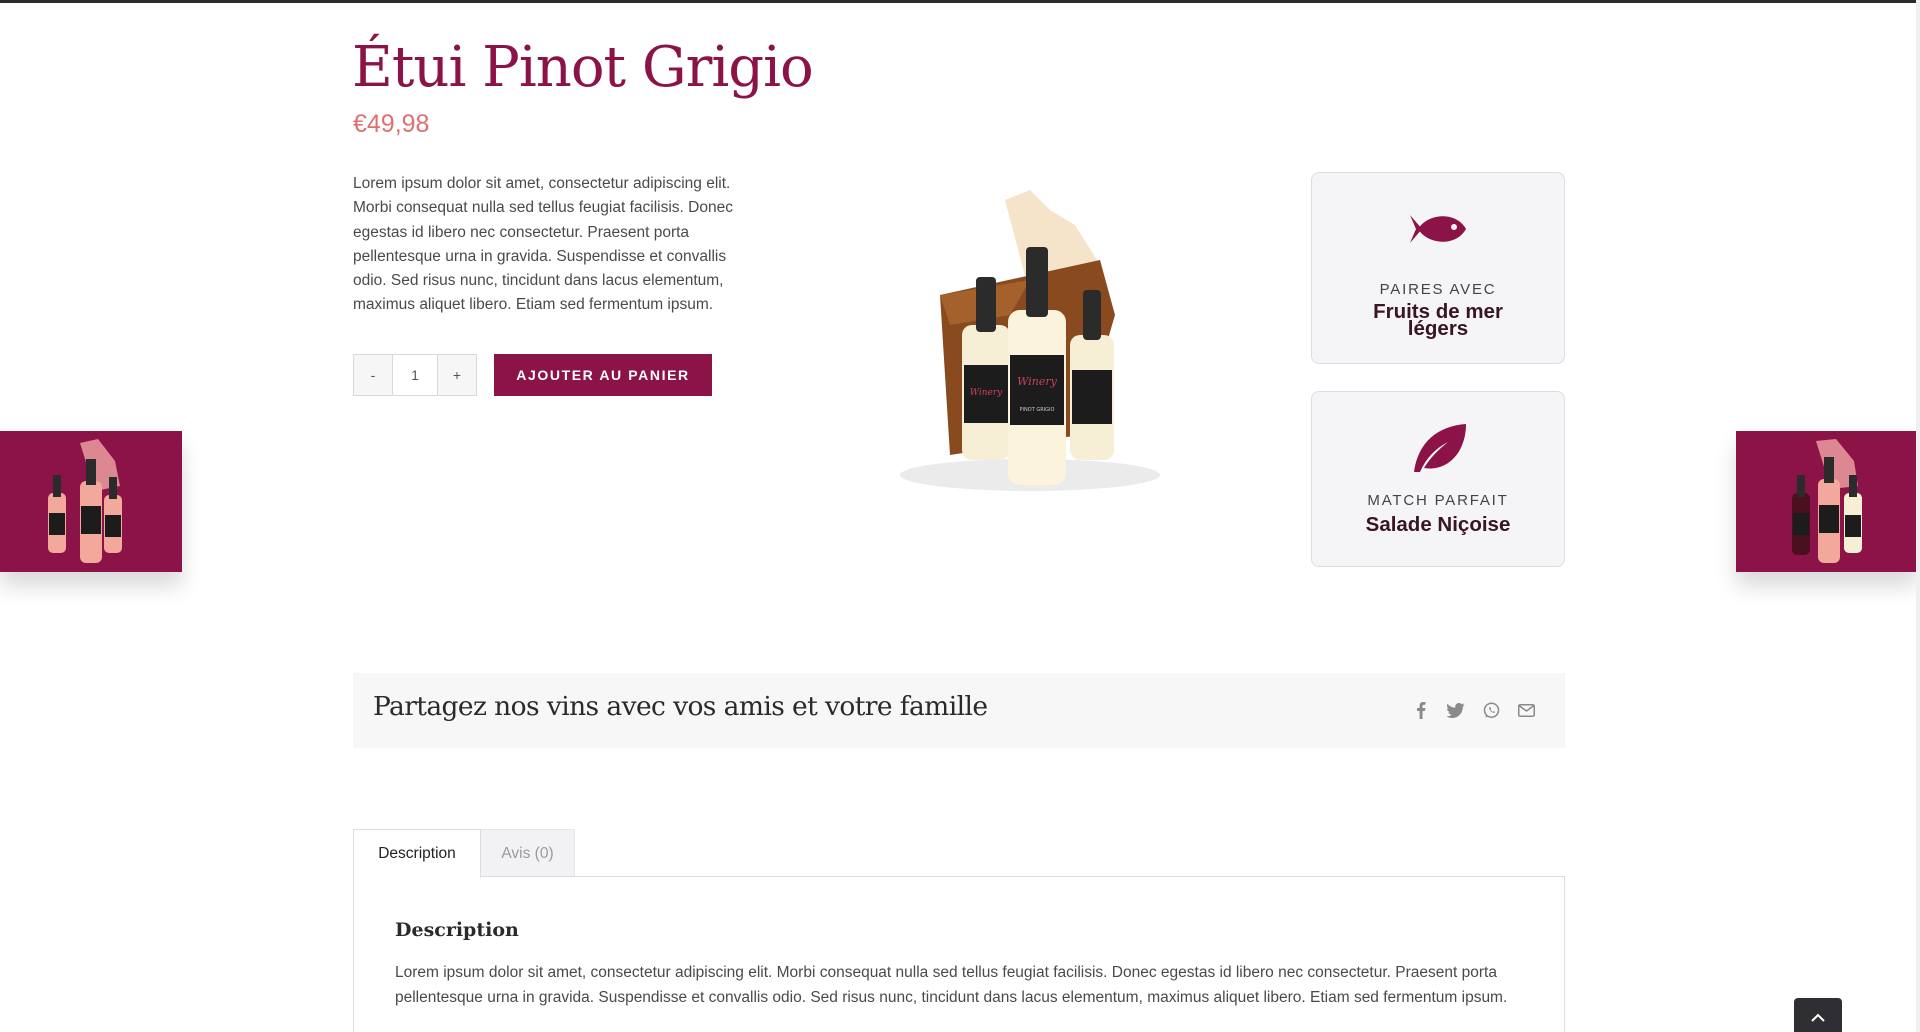 The width and height of the screenshot is (1920, 1032). Describe the element at coordinates (1526, 710) in the screenshot. I see `email-icon` at that location.